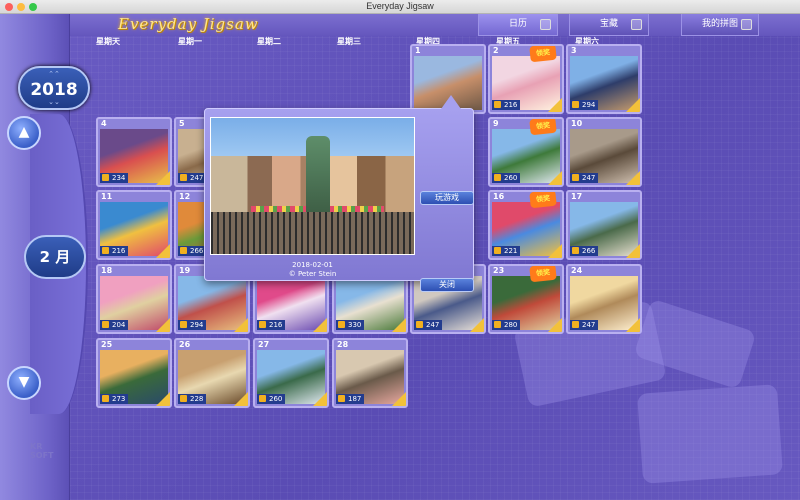 The width and height of the screenshot is (800, 500). Describe the element at coordinates (185, 344) in the screenshot. I see `day-number: 26` at that location.